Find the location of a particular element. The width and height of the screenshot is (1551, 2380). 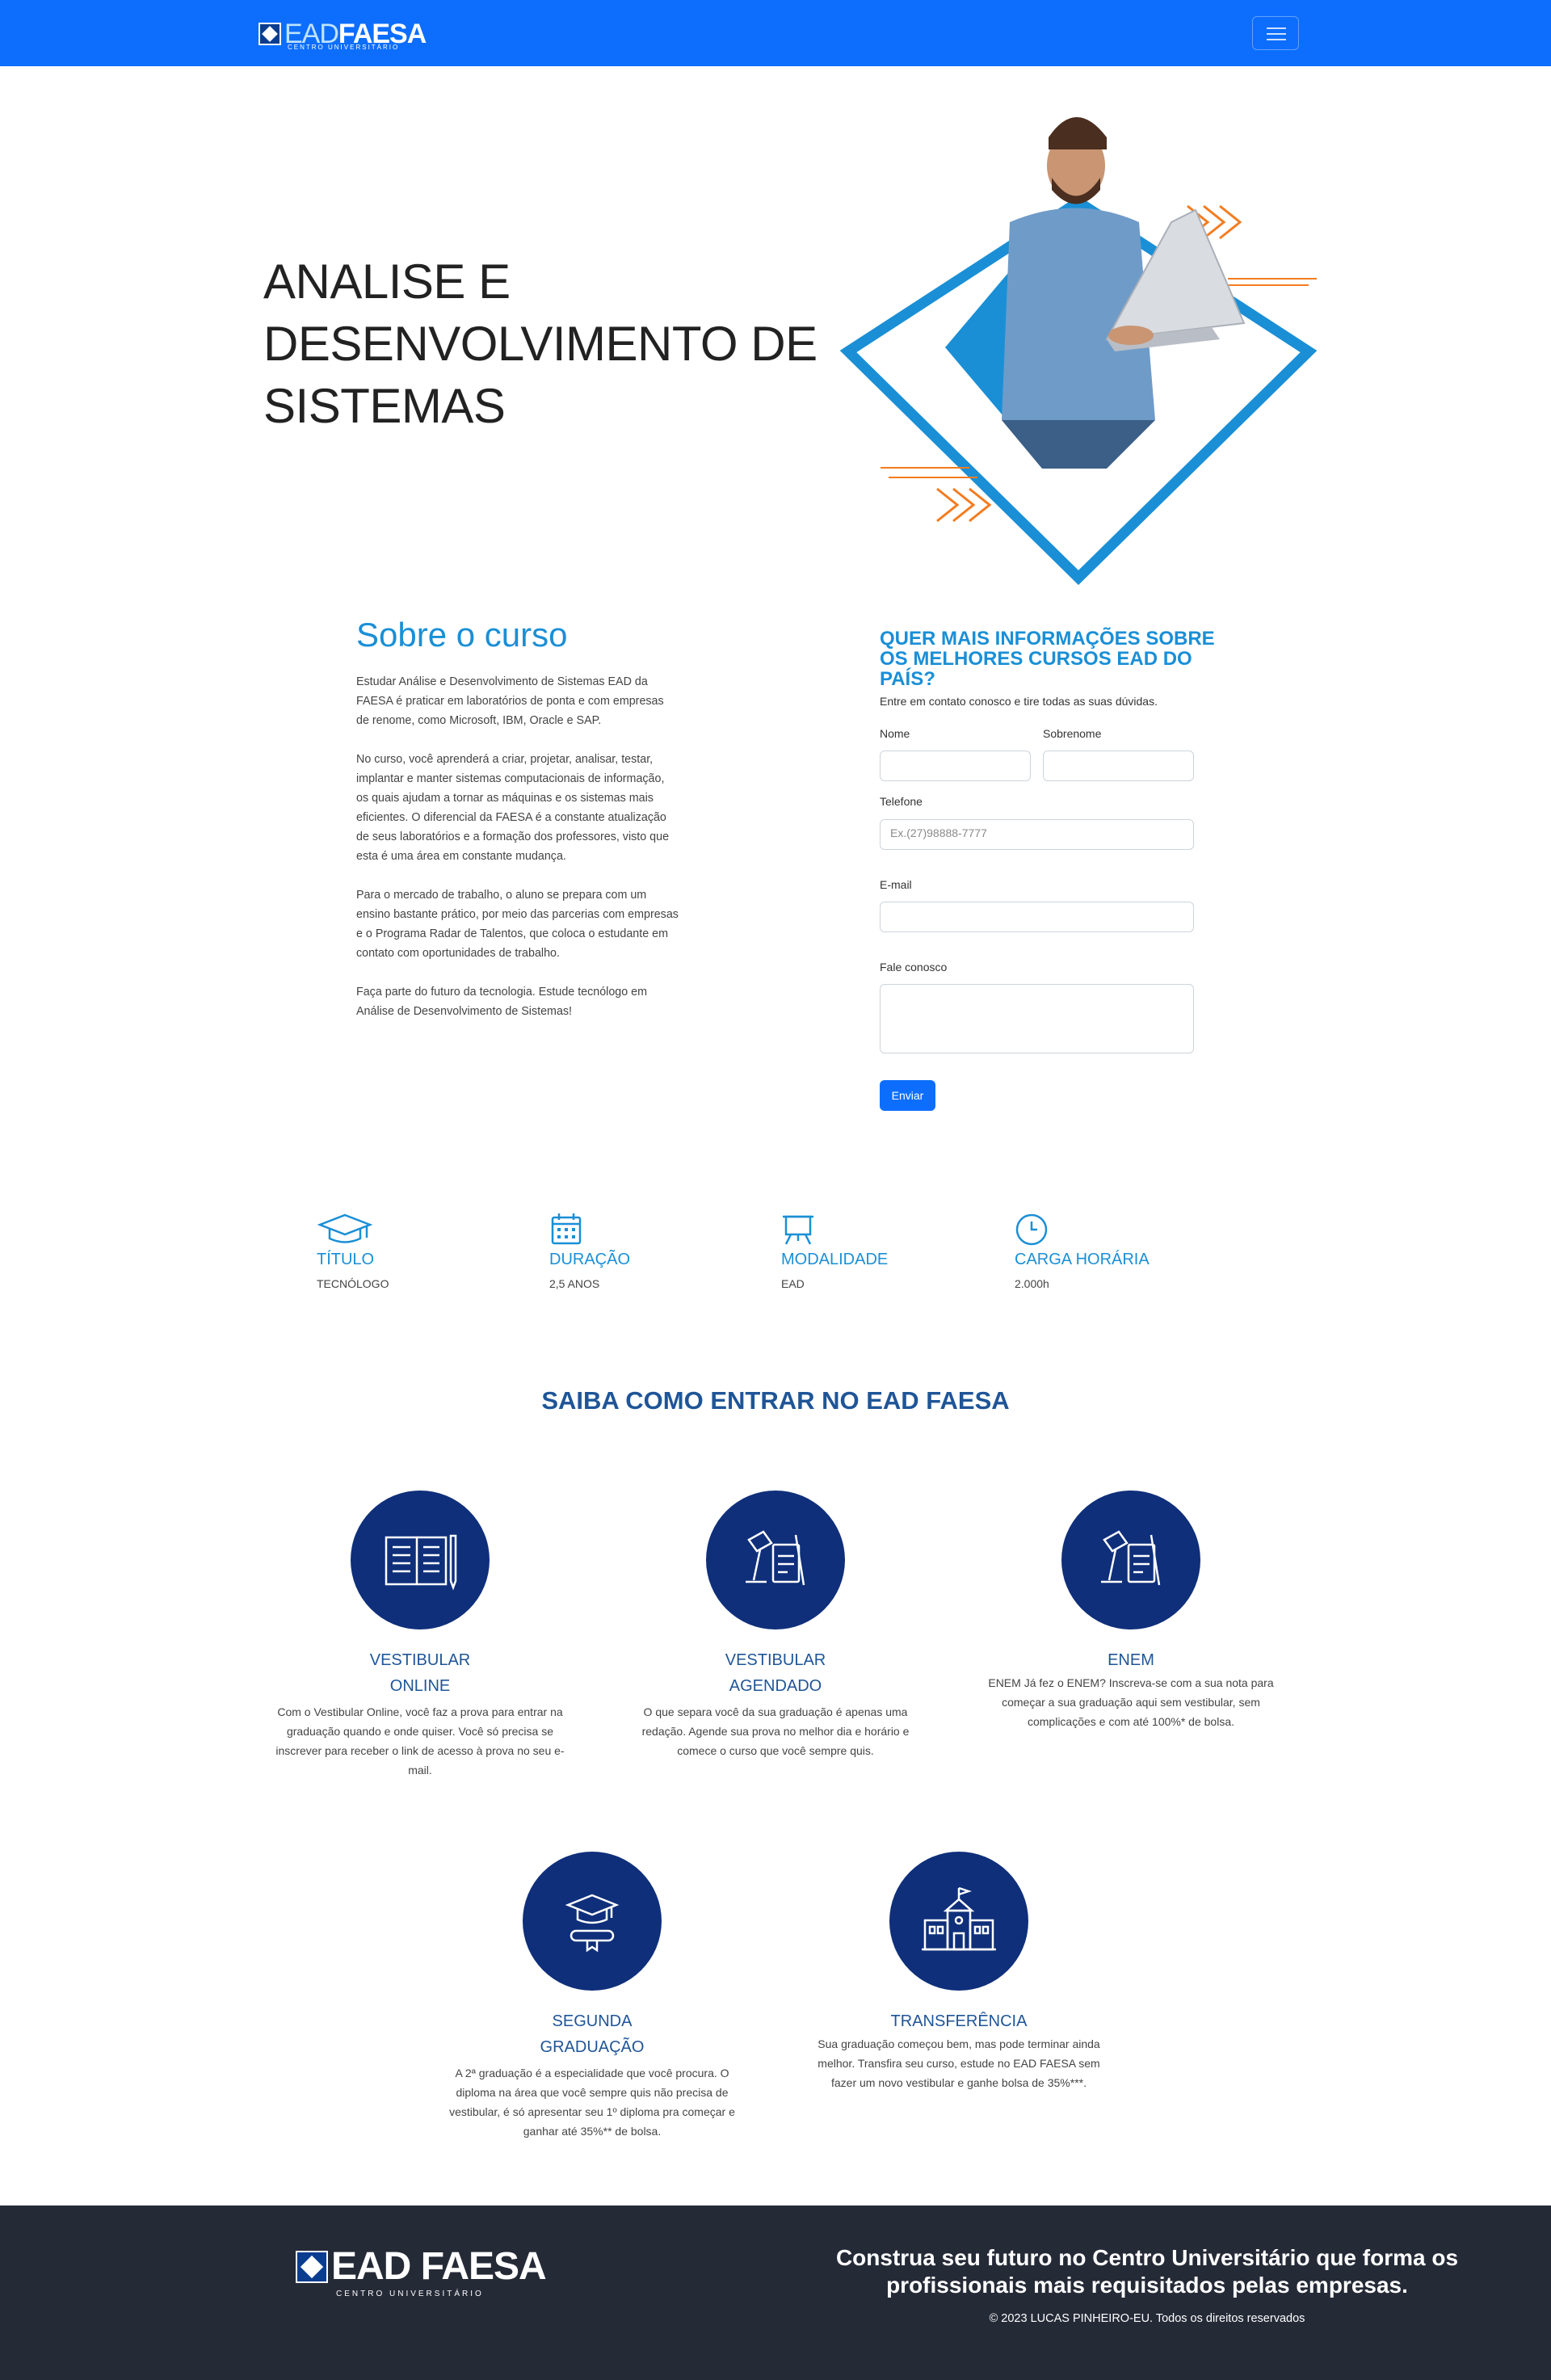

info-title: MODALIDADE is located at coordinates (835, 1259).